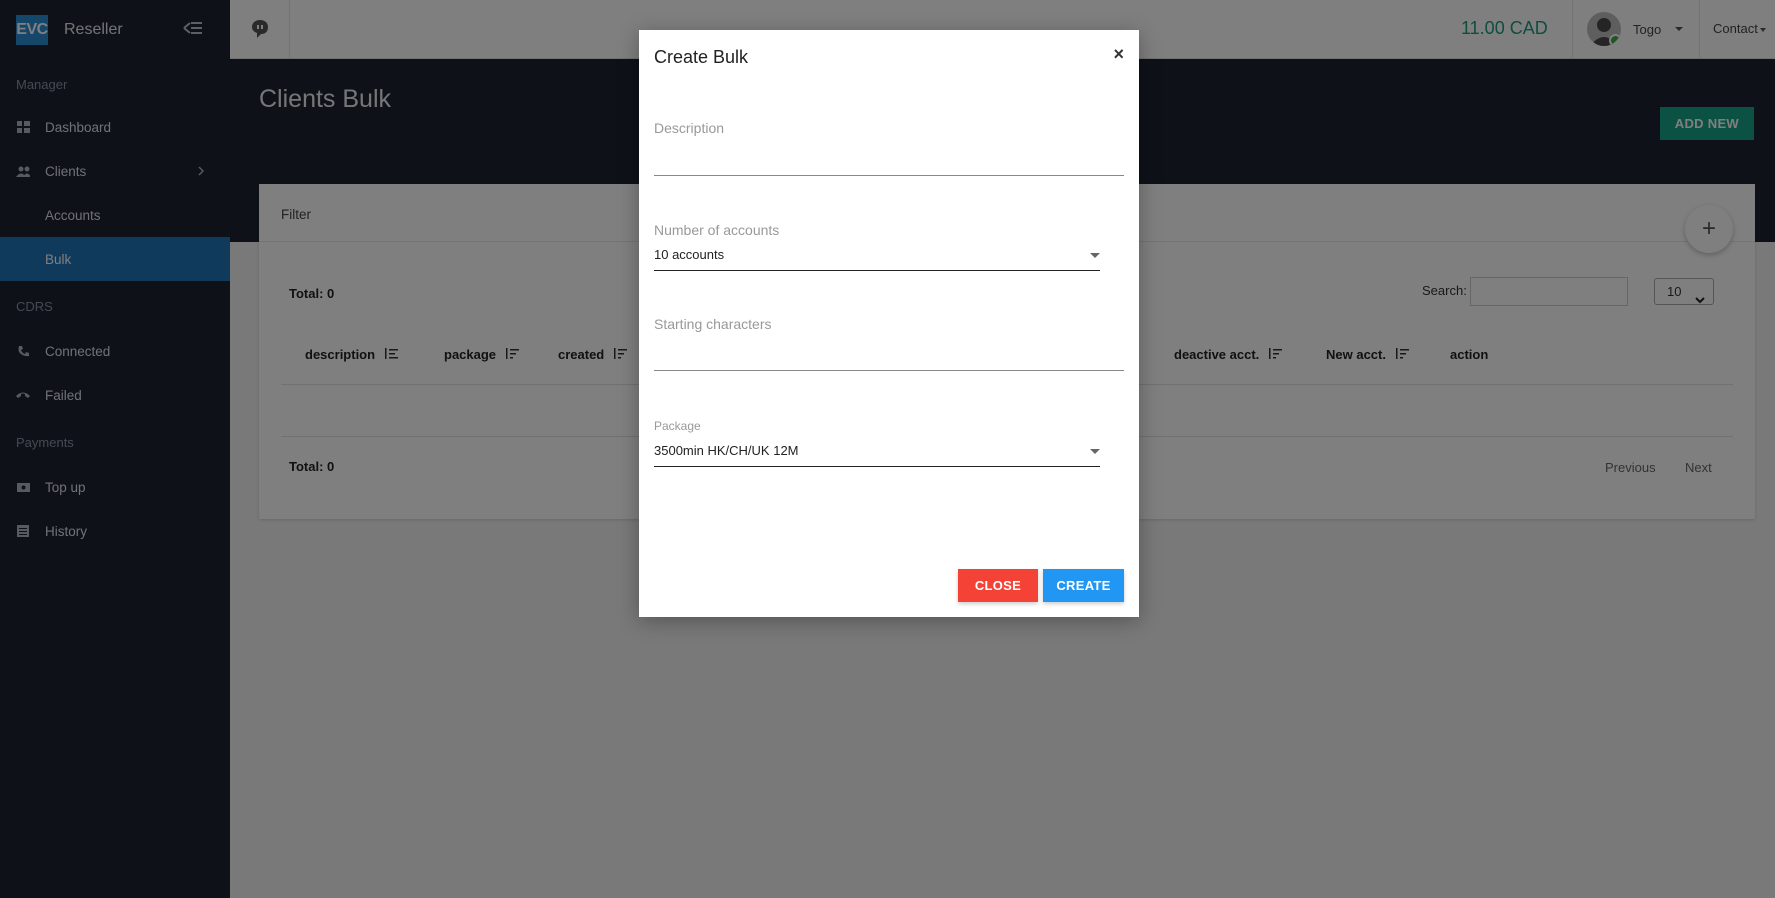 The height and width of the screenshot is (898, 1775). Describe the element at coordinates (1118, 54) in the screenshot. I see `close-icon: ×` at that location.